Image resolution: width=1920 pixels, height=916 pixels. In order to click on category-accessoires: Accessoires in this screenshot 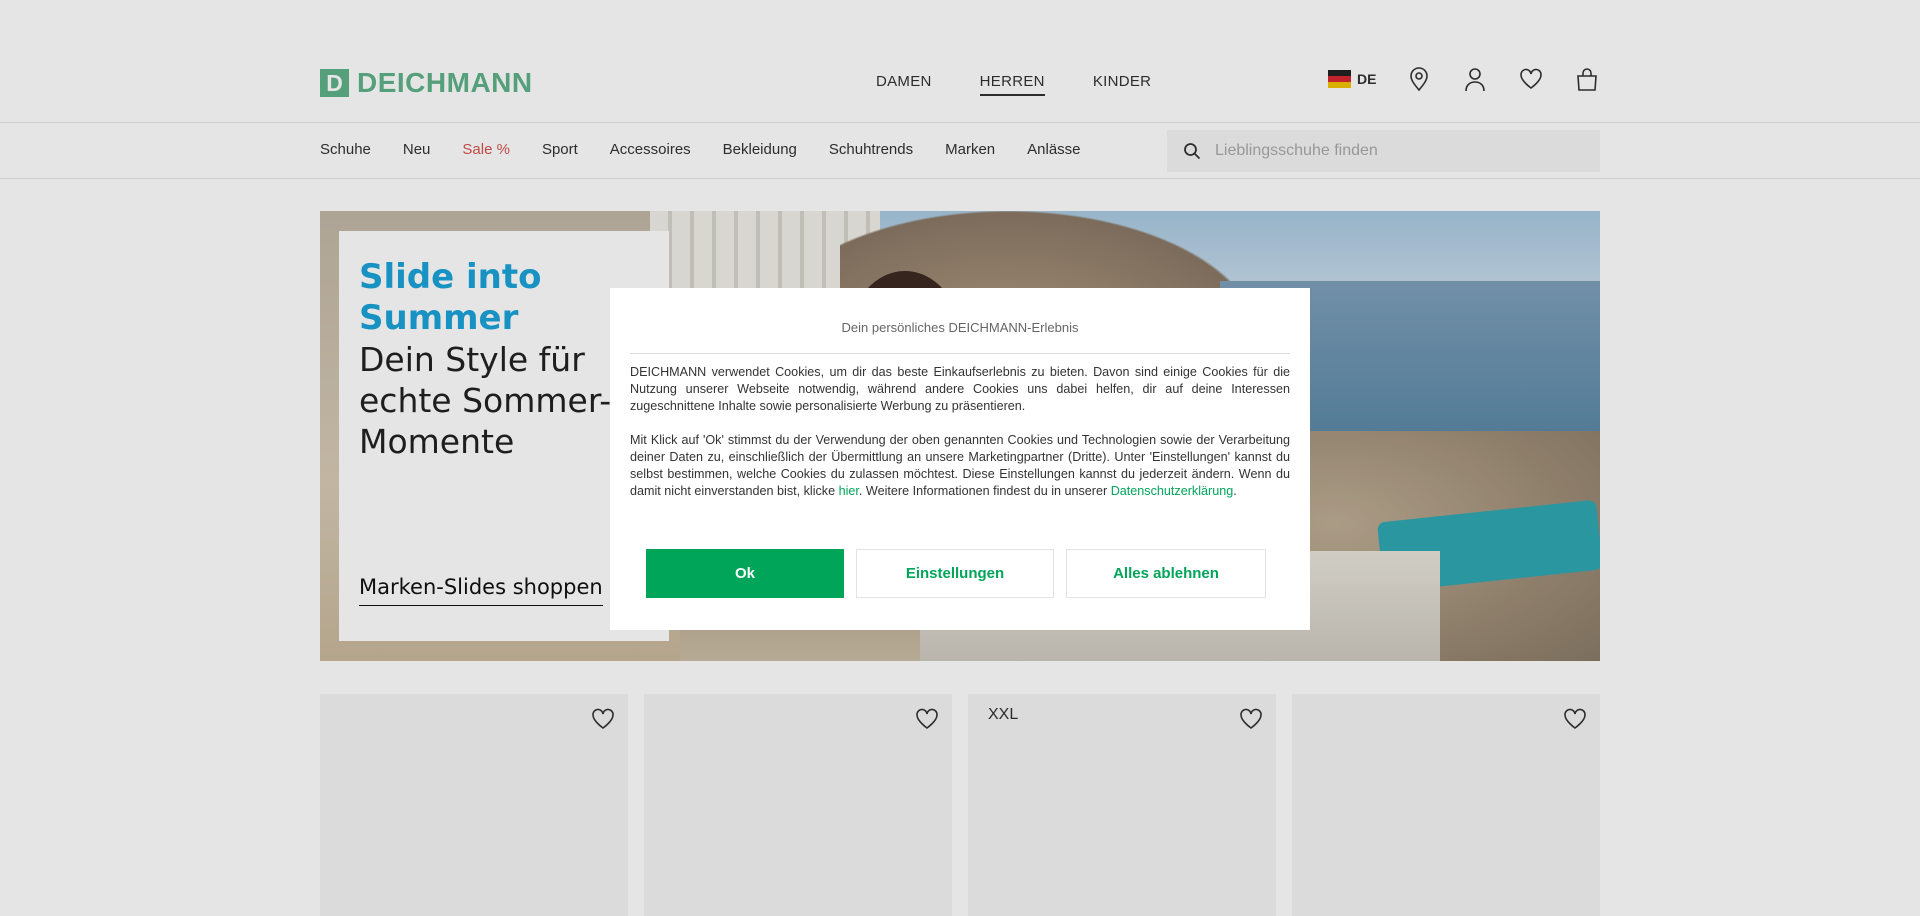, I will do `click(650, 149)`.